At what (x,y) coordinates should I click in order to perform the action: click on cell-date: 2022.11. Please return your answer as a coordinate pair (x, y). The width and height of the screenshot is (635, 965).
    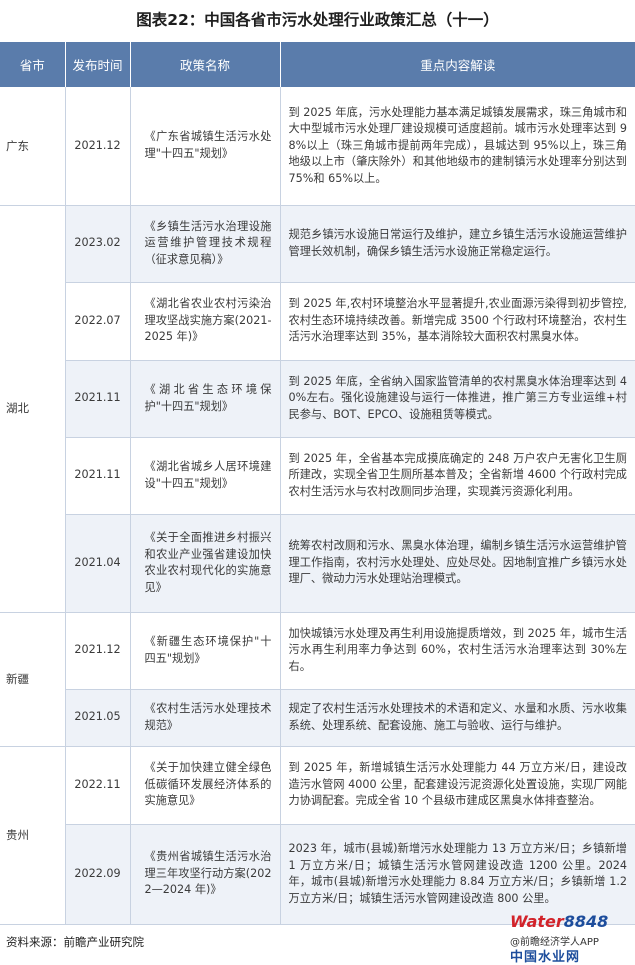
    Looking at the image, I should click on (98, 785).